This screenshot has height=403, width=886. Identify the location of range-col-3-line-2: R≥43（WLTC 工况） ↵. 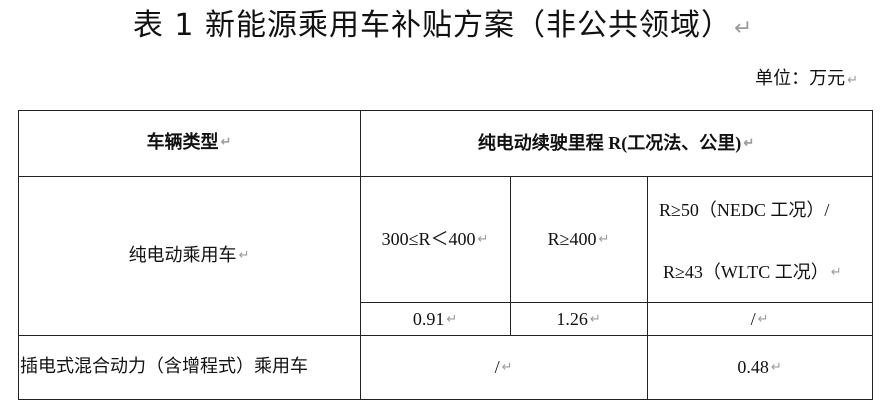
(752, 272).